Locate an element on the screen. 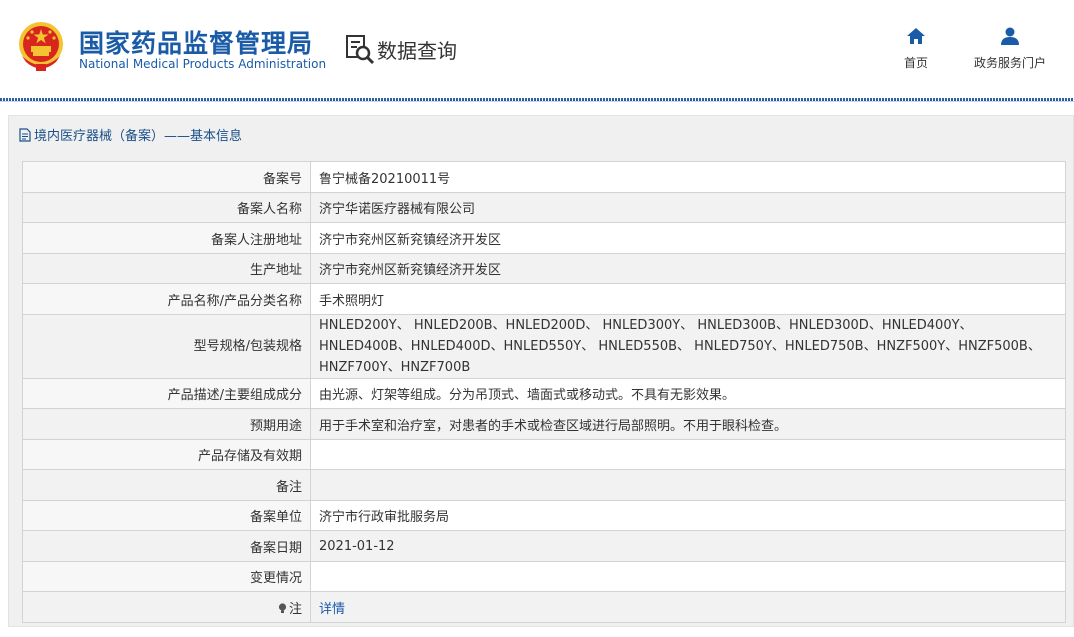 Image resolution: width=1074 pixels, height=637 pixels. row-label: 预期用途 is located at coordinates (166, 424).